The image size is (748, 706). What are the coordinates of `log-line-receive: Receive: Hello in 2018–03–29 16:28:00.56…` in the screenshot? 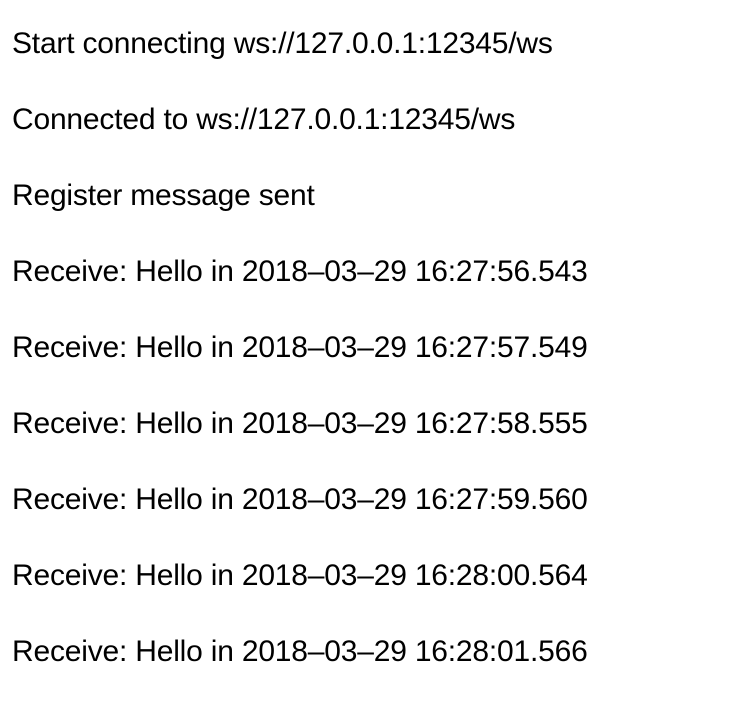 It's located at (300, 575).